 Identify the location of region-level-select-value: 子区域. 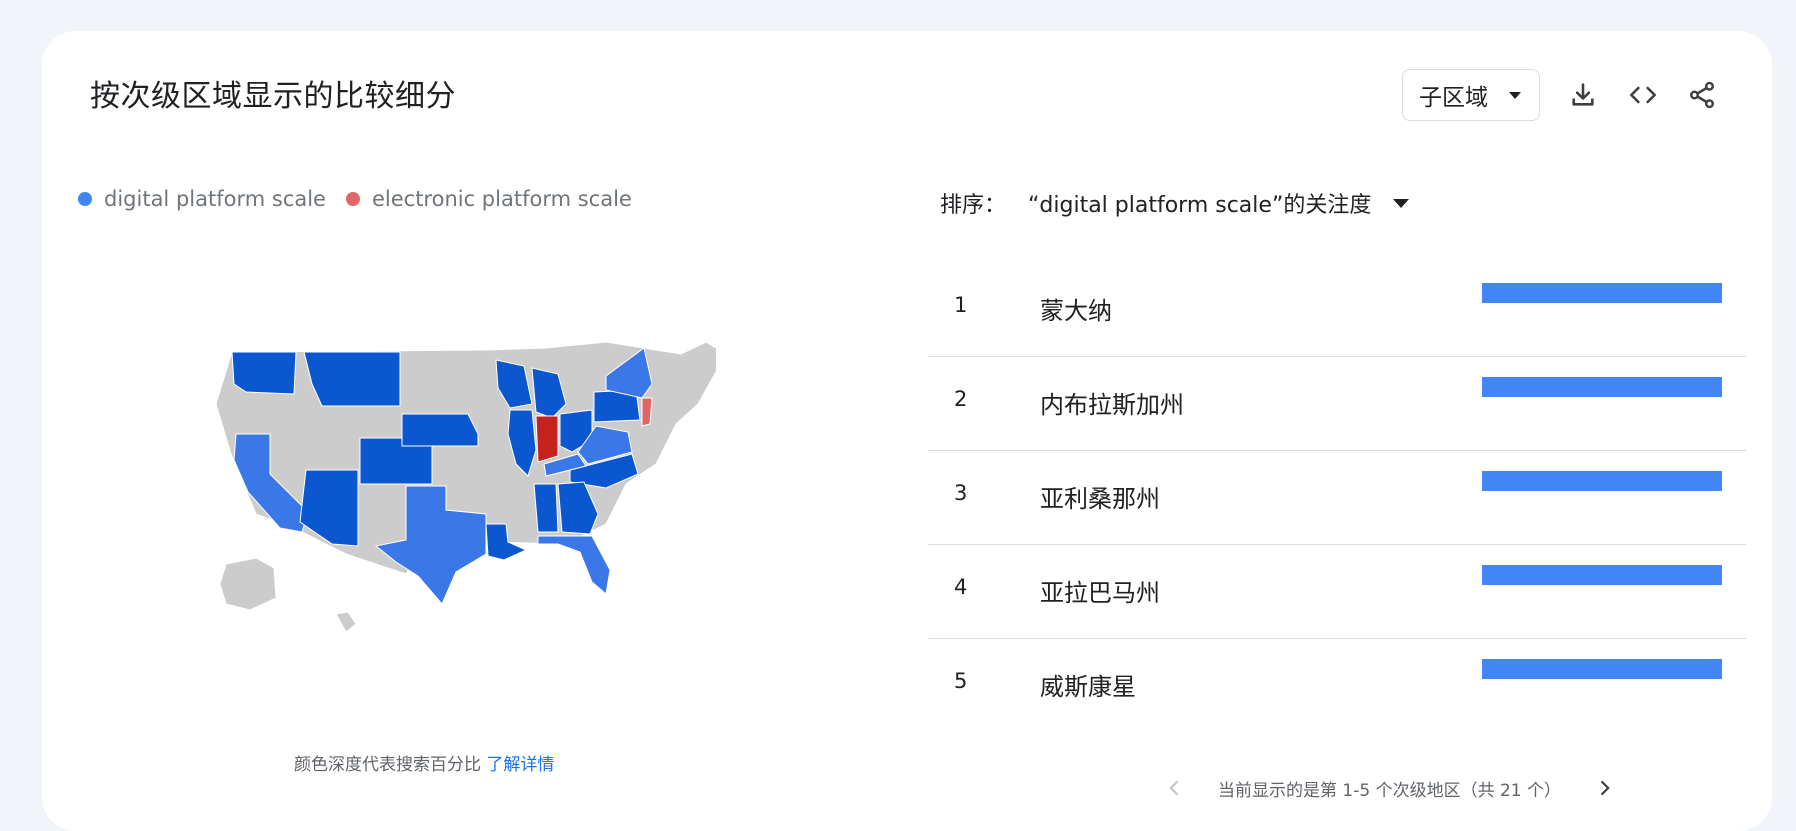
(1453, 98).